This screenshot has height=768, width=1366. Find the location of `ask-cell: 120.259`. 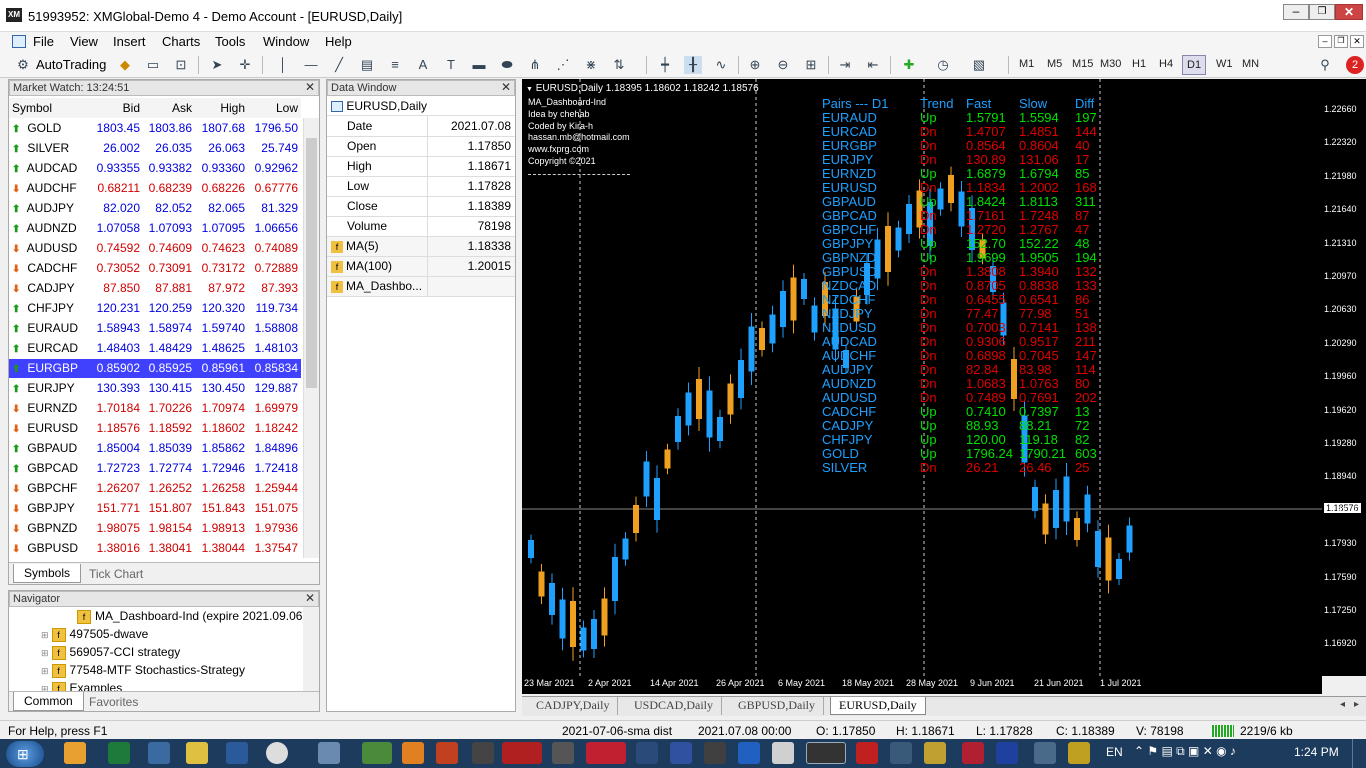

ask-cell: 120.259 is located at coordinates (169, 308).